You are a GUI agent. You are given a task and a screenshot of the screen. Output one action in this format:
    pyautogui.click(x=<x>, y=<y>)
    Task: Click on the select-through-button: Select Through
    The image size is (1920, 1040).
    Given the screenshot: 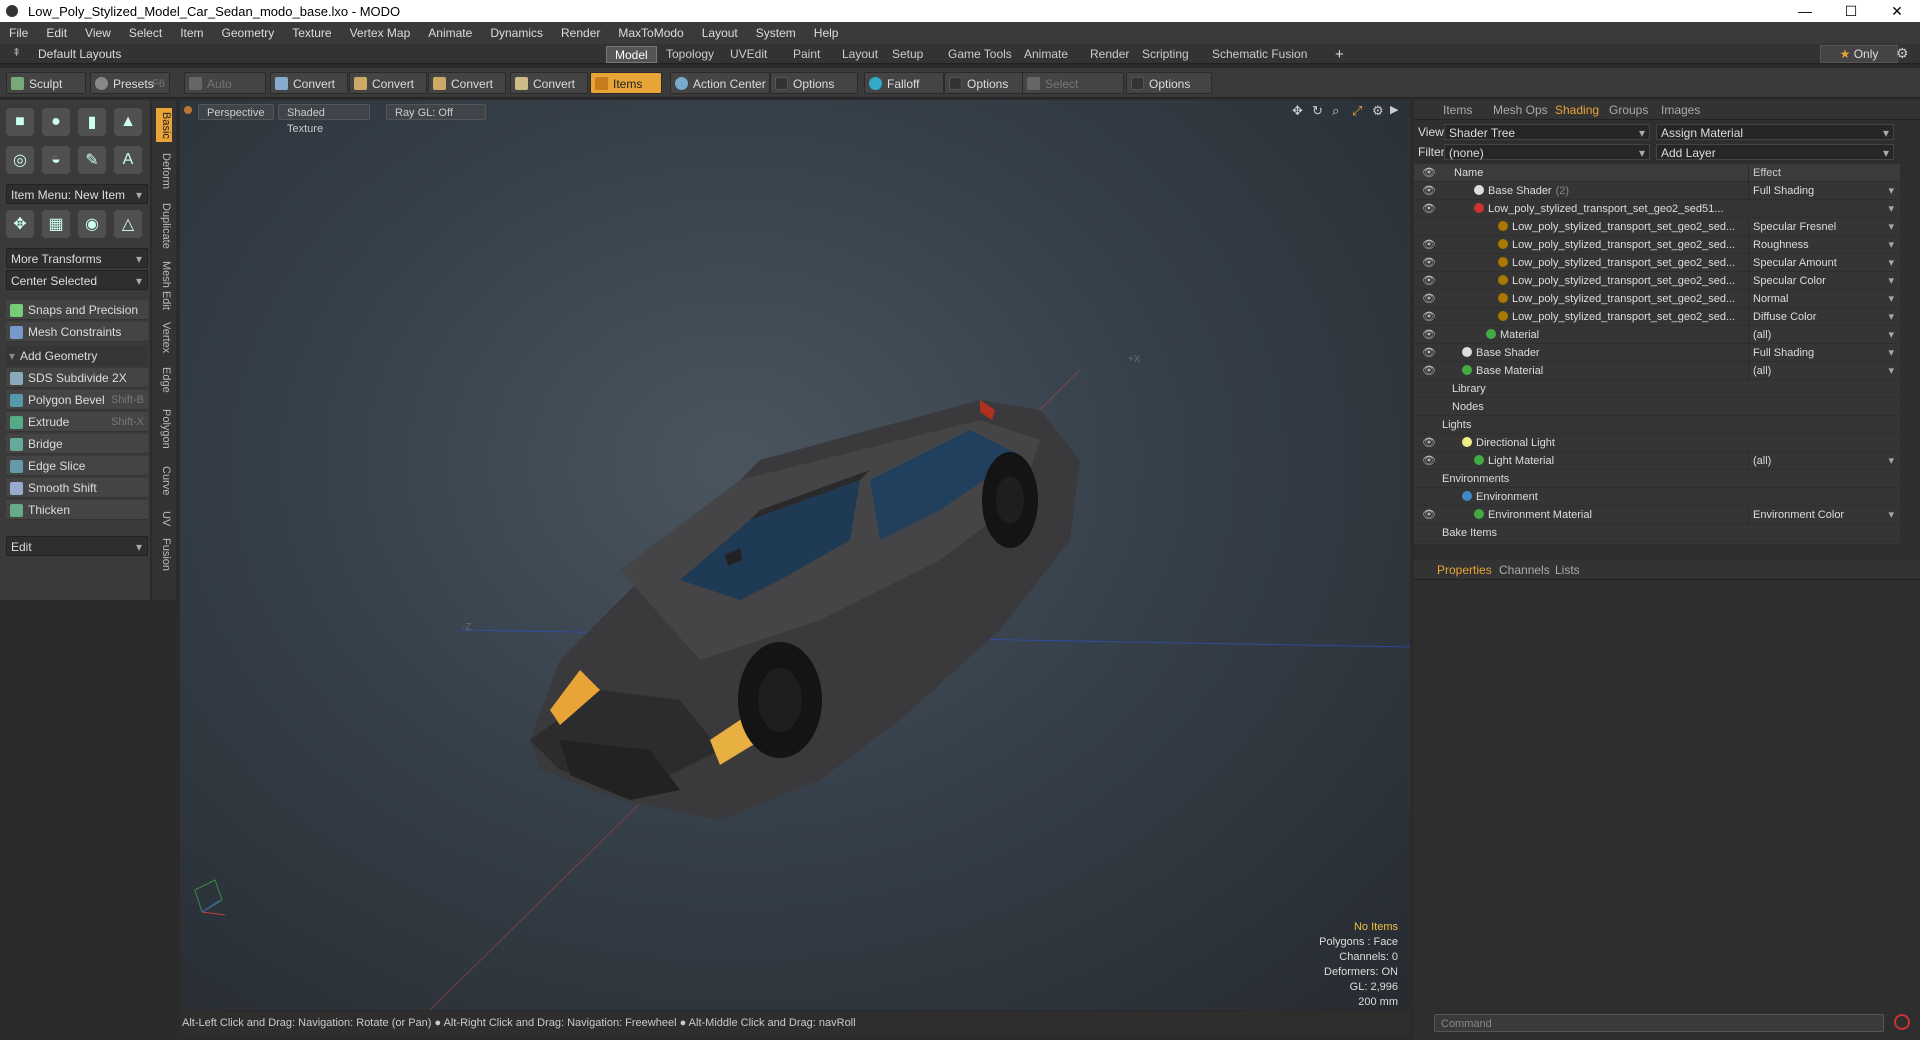 What is the action you would take?
    pyautogui.click(x=1073, y=92)
    